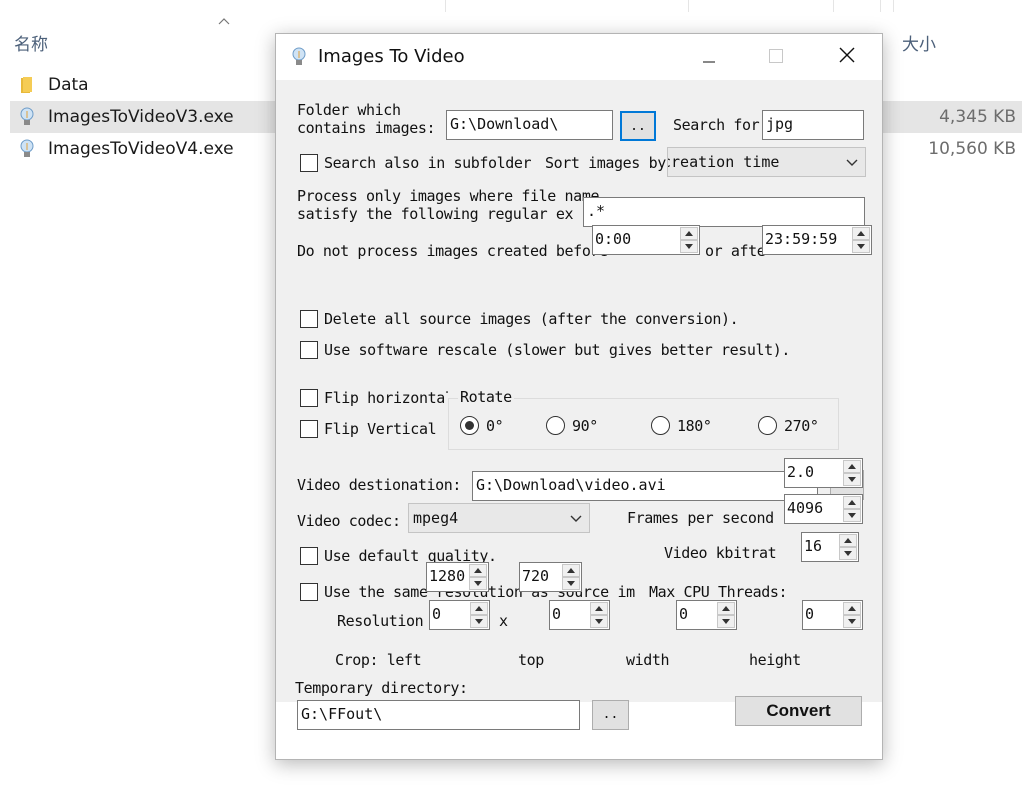 The height and width of the screenshot is (790, 1025). I want to click on crop-height-label: height, so click(775, 660).